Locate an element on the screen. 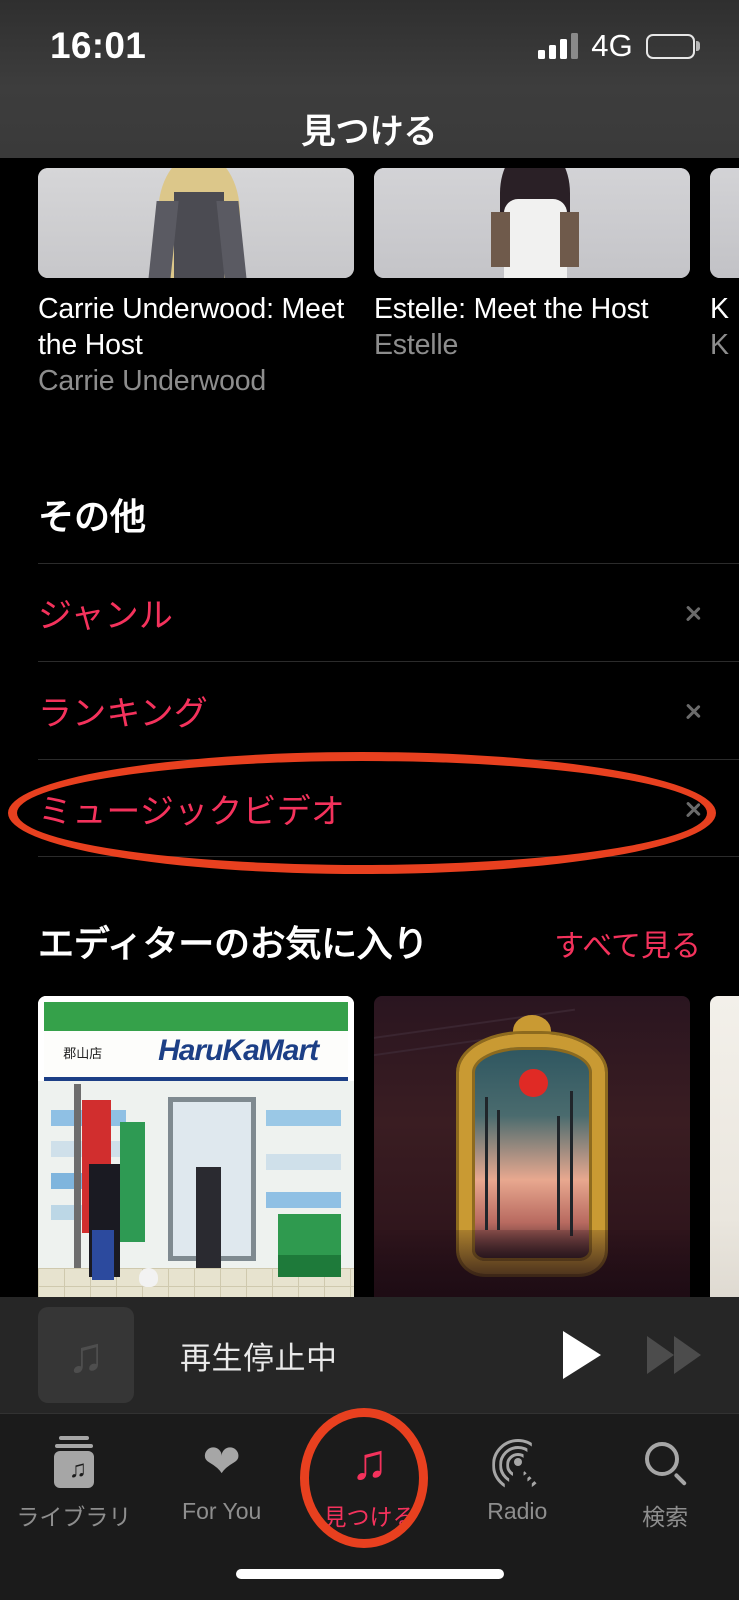 This screenshot has width=739, height=1600. heart-icon: ❤ is located at coordinates (221, 1461).